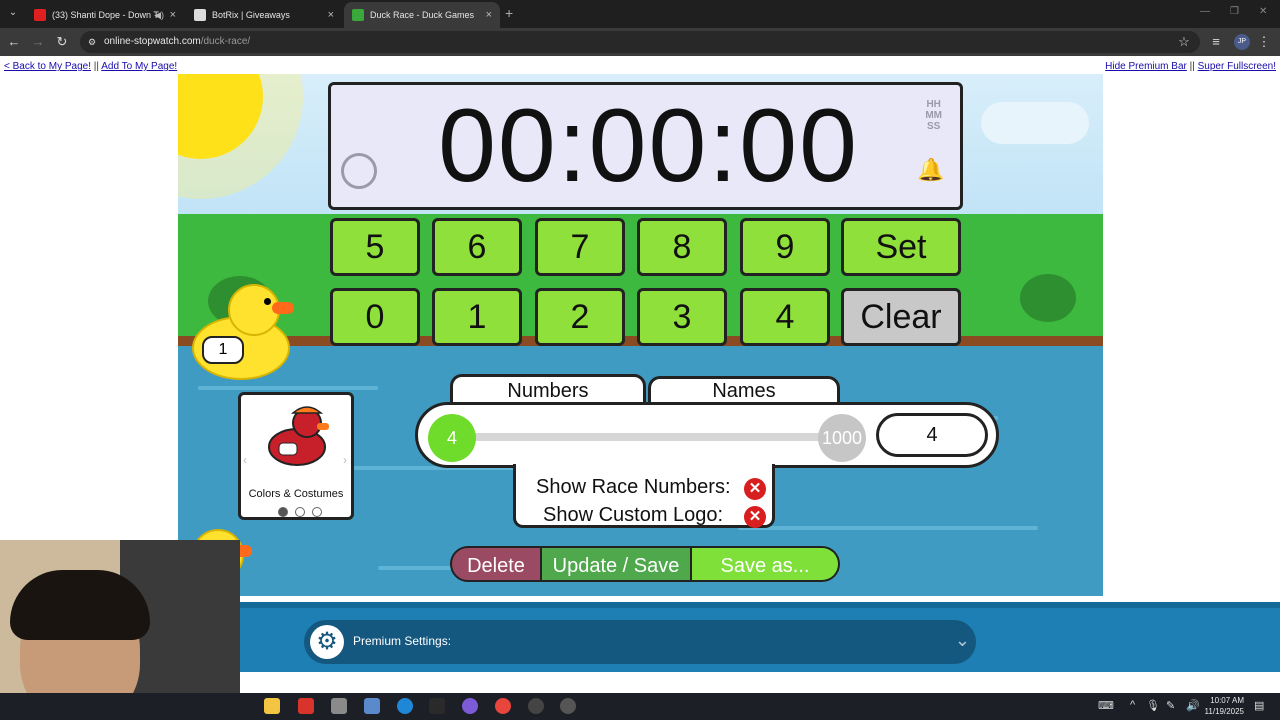 This screenshot has height=720, width=1280. What do you see at coordinates (1170, 705) in the screenshot?
I see `pen-icon: ✎` at bounding box center [1170, 705].